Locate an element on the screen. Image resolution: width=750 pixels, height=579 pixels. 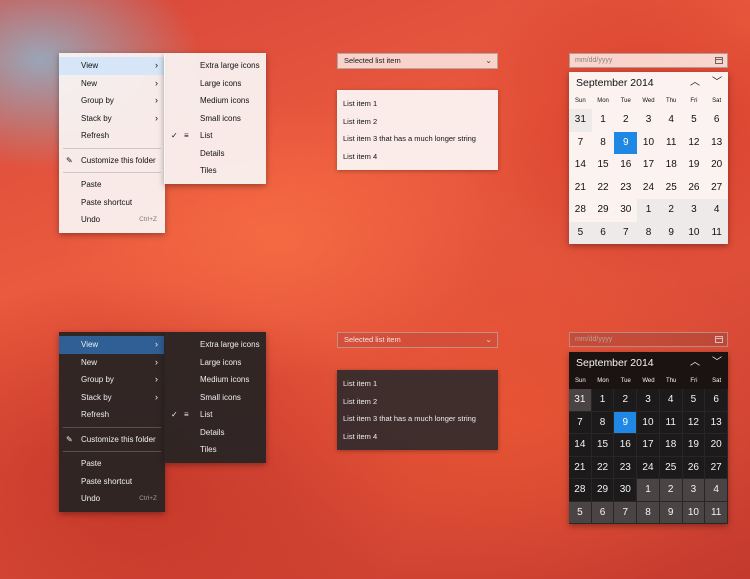
calendar-day: 15 is located at coordinates (603, 445).